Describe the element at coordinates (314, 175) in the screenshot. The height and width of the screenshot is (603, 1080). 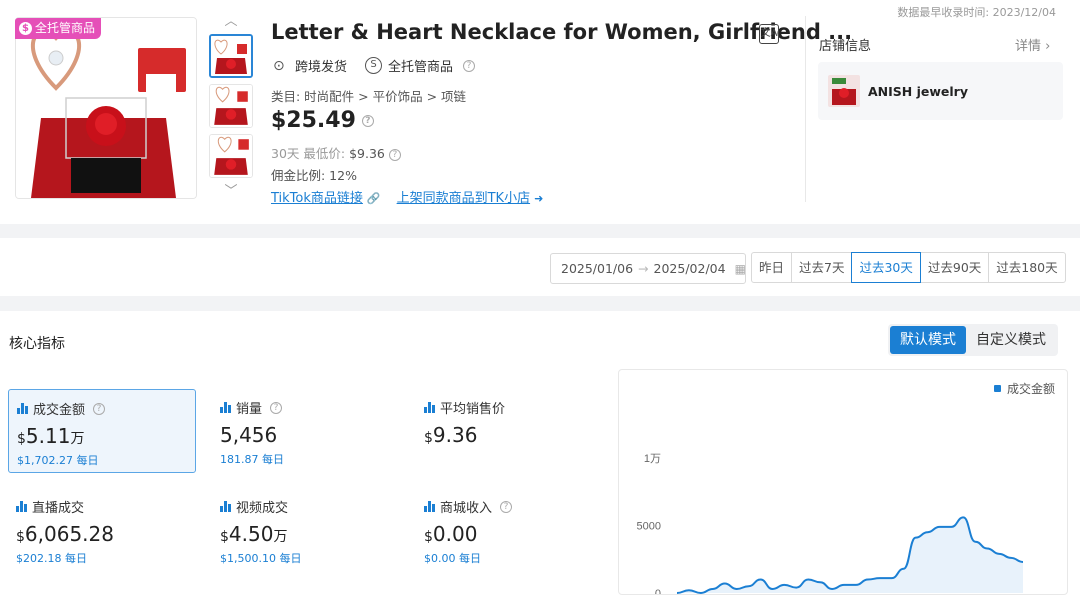
I see `commission-rate: 佣金比例: 12%` at that location.